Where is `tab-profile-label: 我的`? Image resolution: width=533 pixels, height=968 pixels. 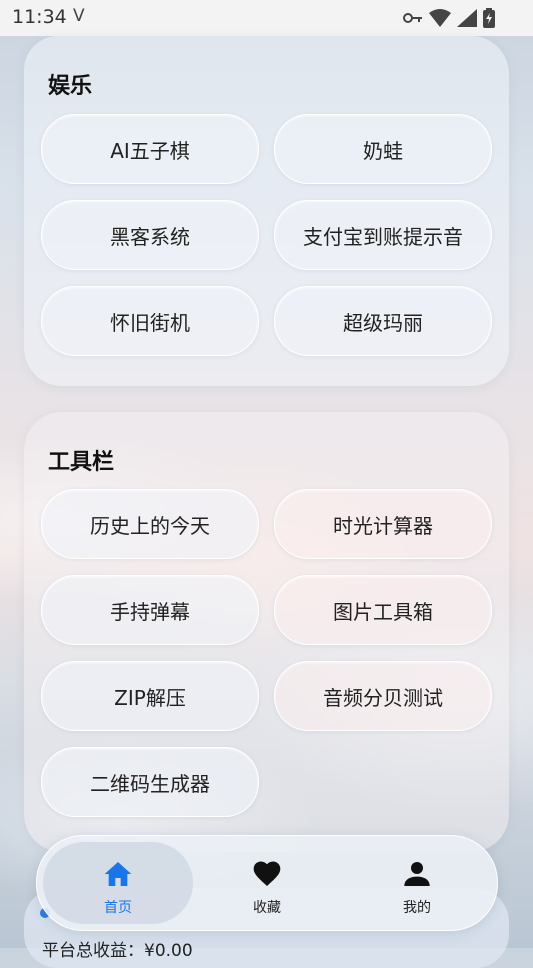 tab-profile-label: 我的 is located at coordinates (417, 908).